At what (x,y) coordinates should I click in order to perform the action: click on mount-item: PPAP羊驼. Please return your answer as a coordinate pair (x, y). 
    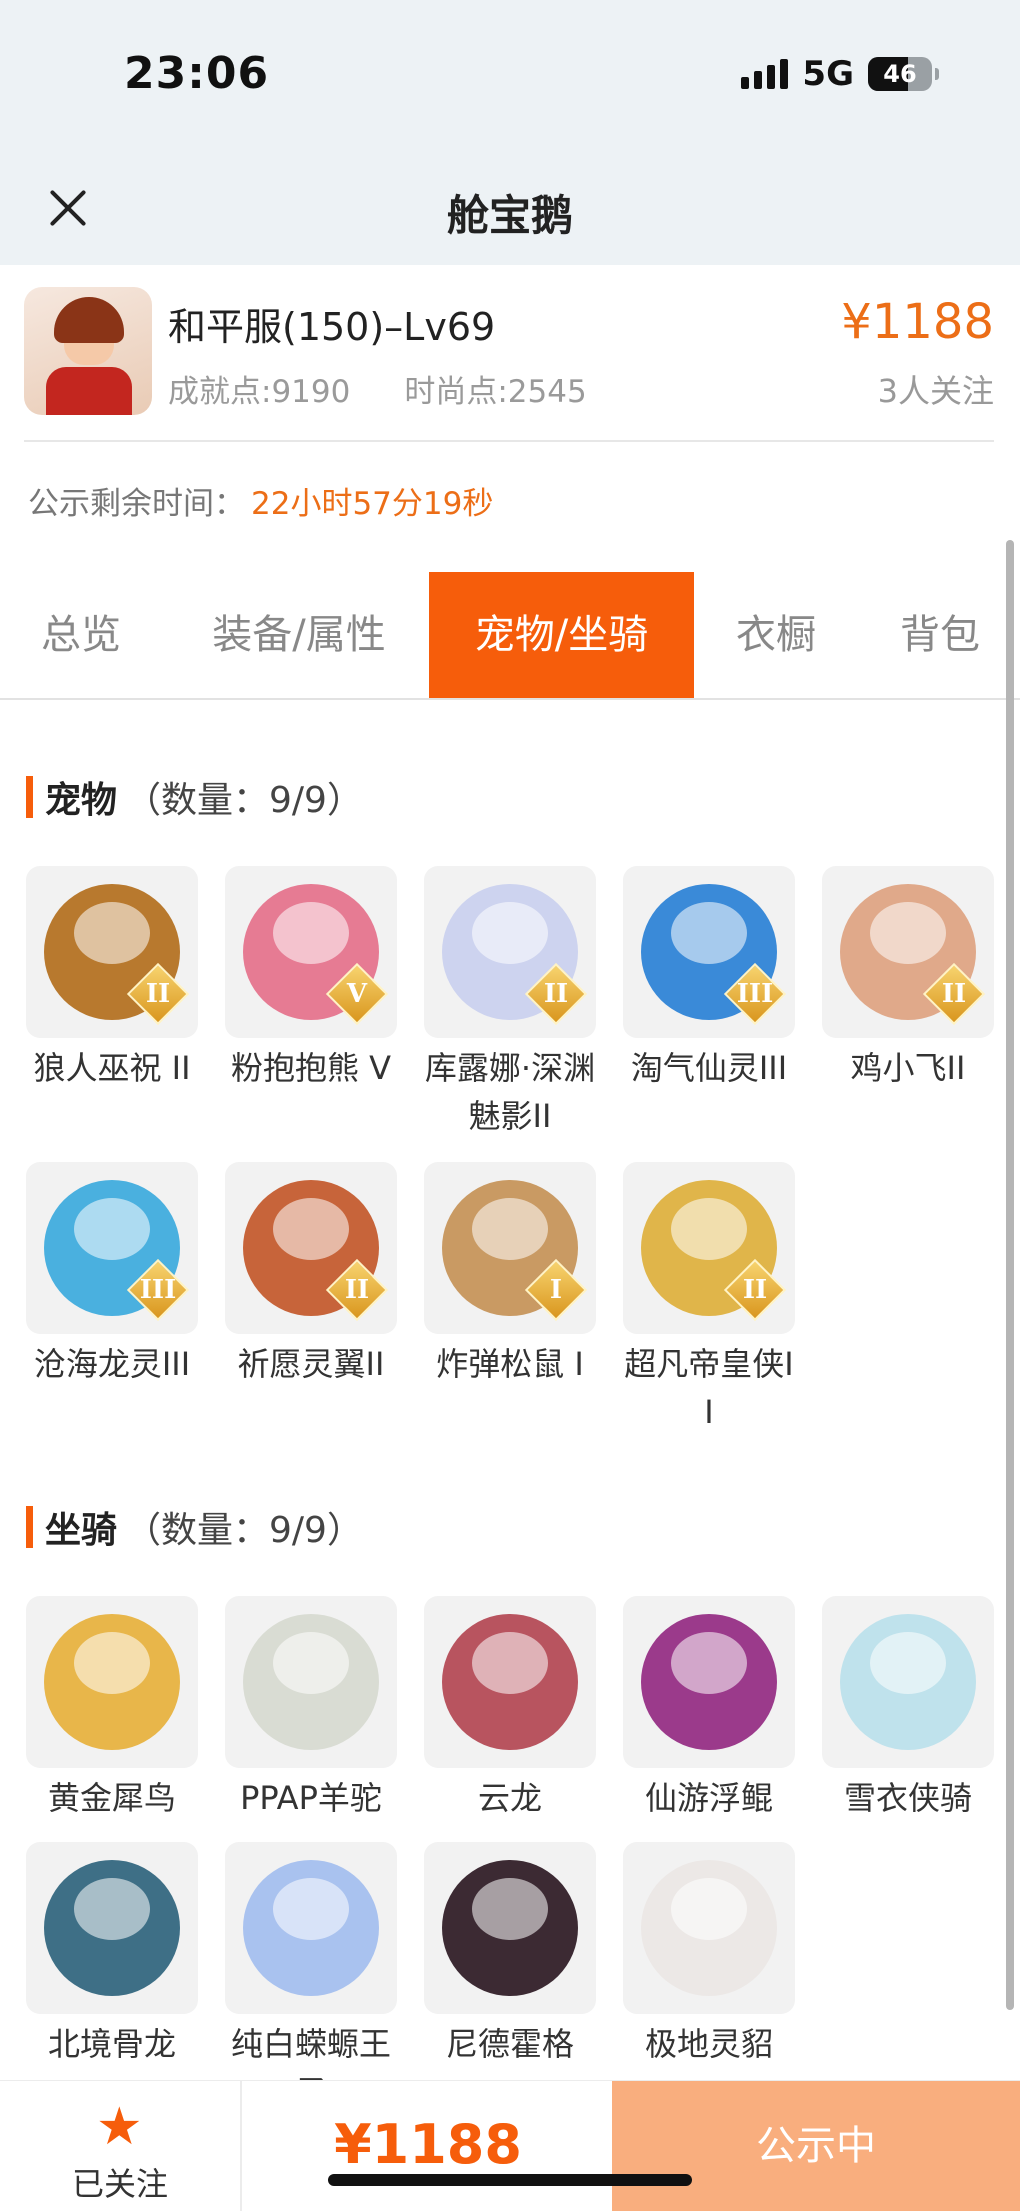
    Looking at the image, I should click on (311, 1709).